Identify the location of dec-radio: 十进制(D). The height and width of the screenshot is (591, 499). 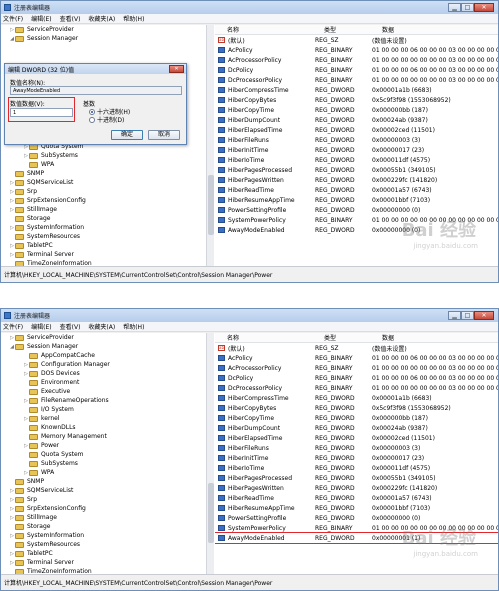
(106, 119).